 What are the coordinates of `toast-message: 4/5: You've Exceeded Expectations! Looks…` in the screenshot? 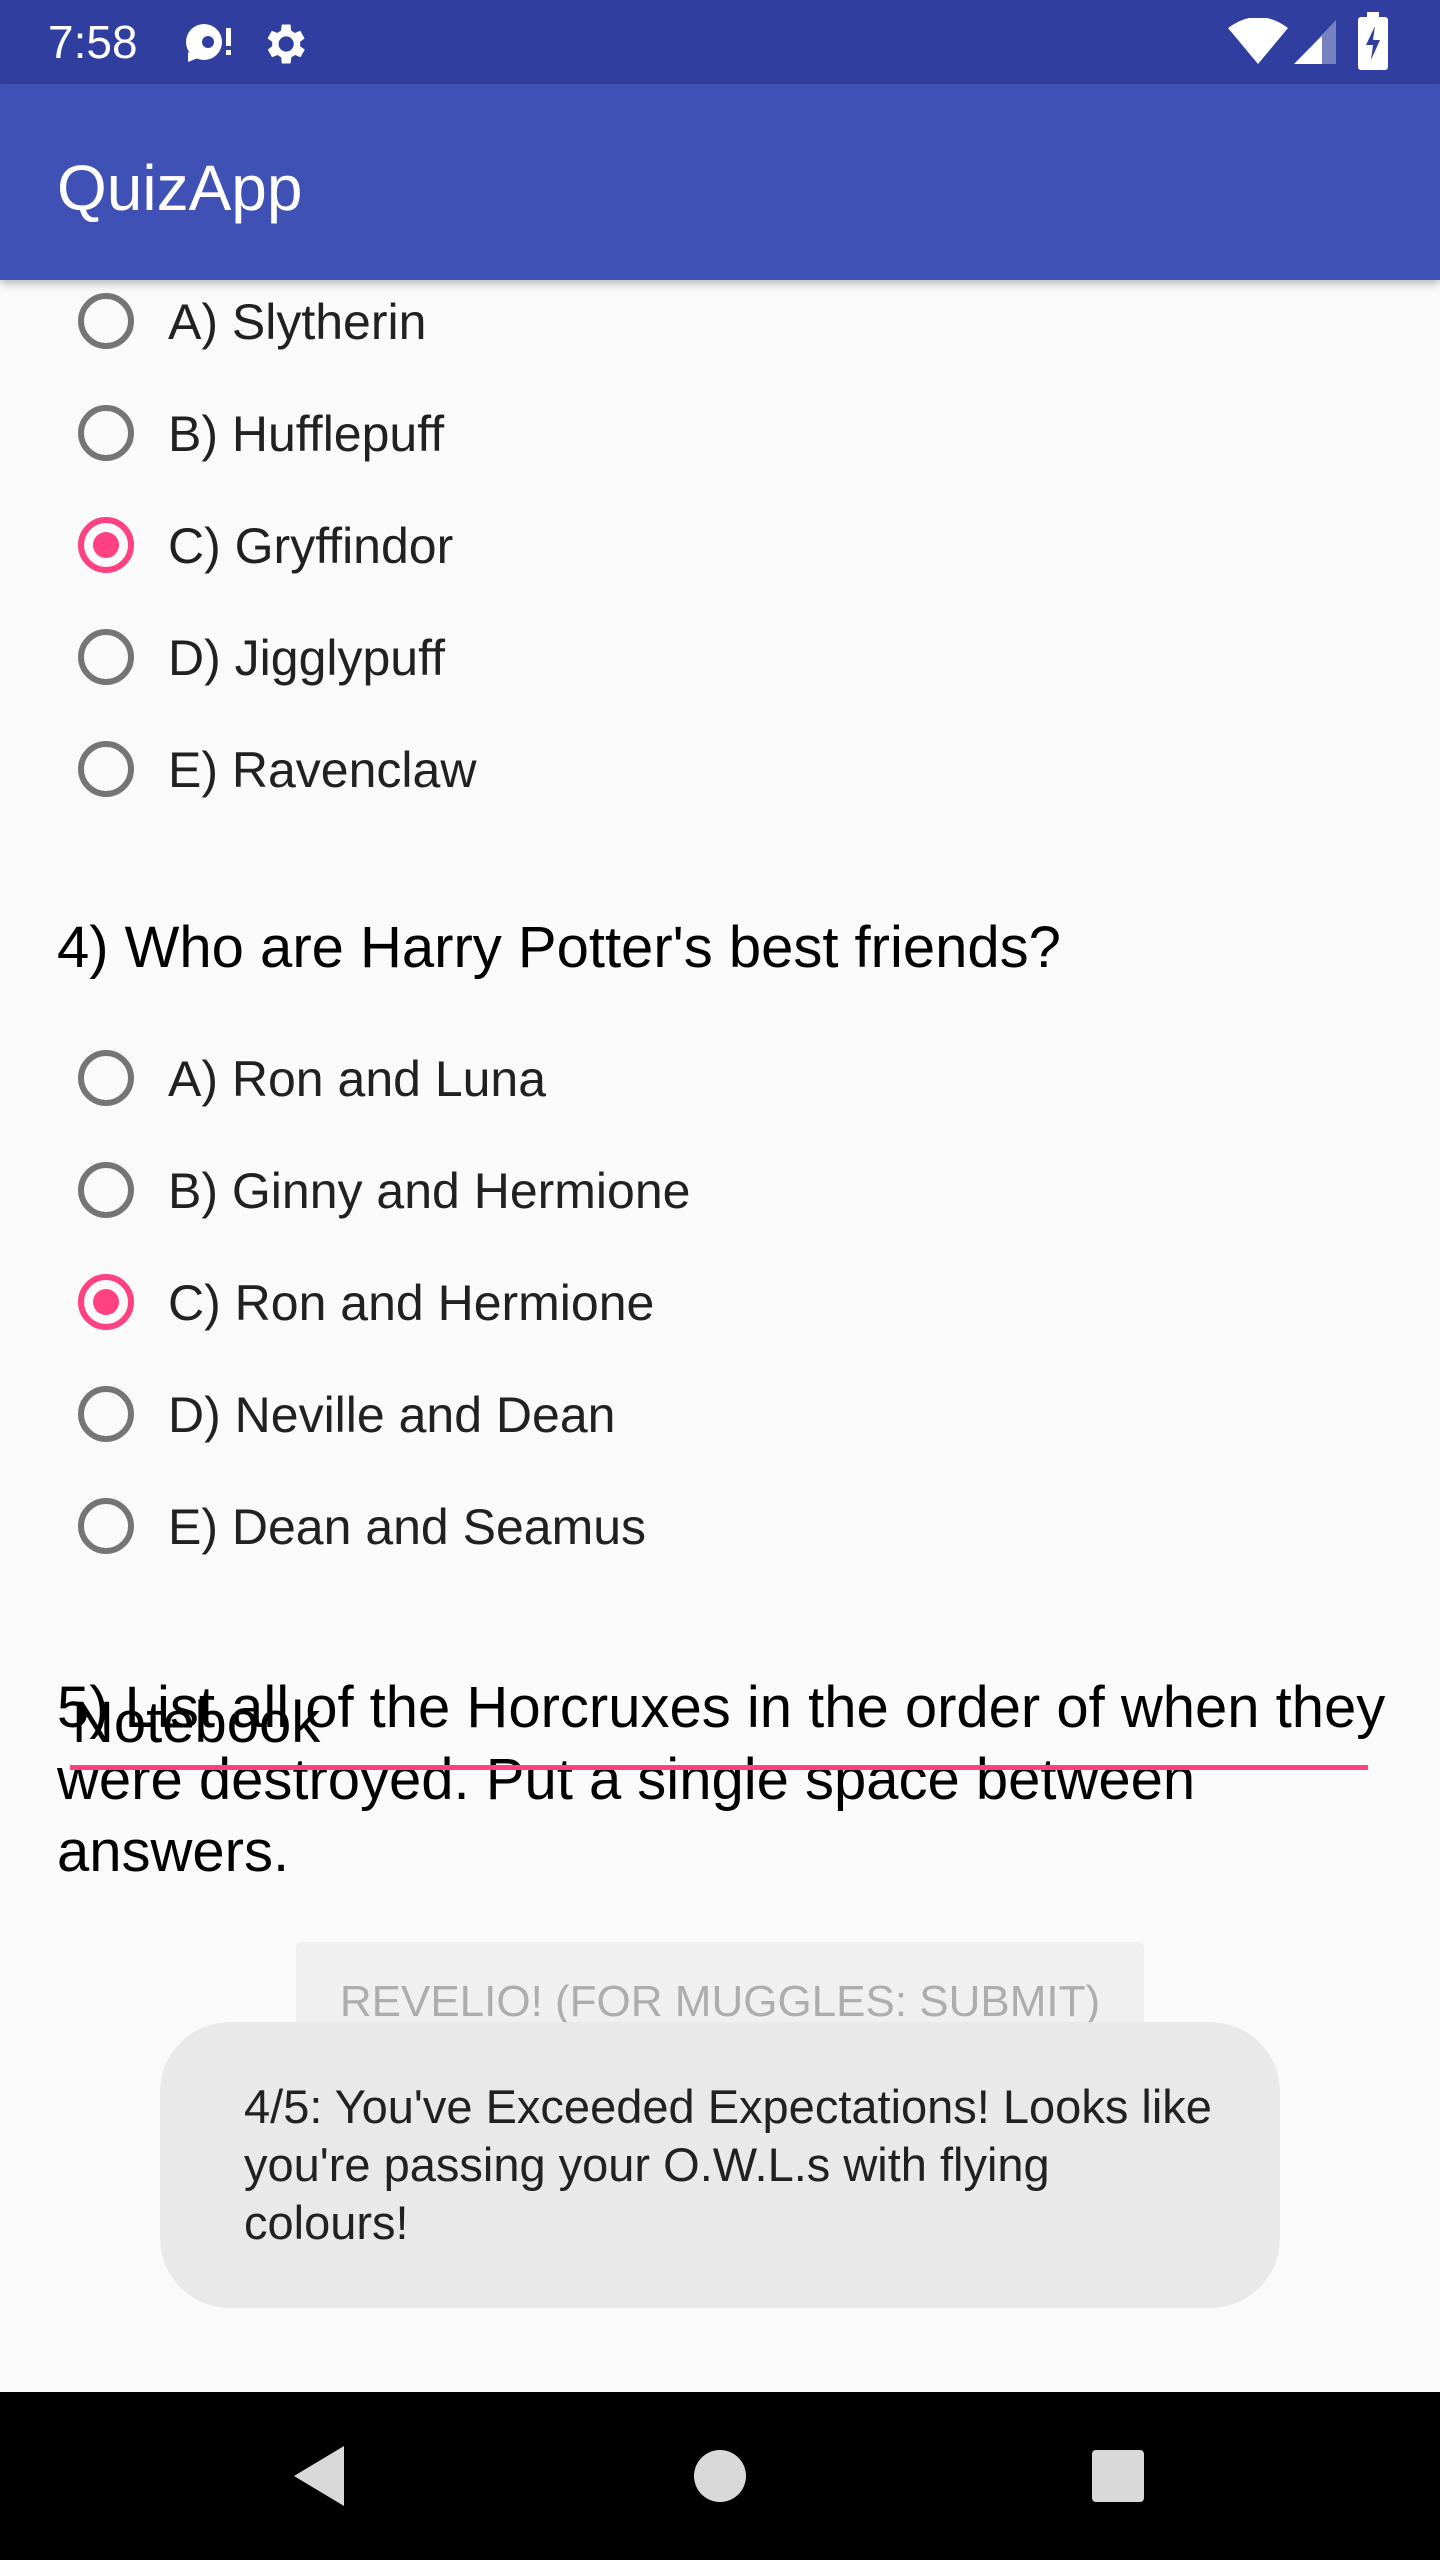 It's located at (728, 2164).